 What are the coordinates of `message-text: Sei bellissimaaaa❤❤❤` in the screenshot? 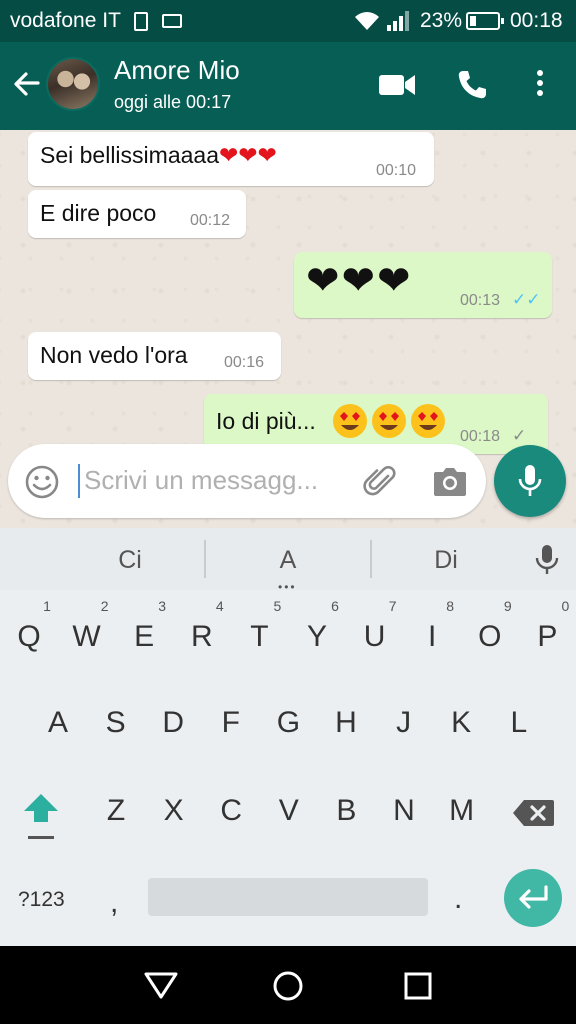 It's located at (158, 155).